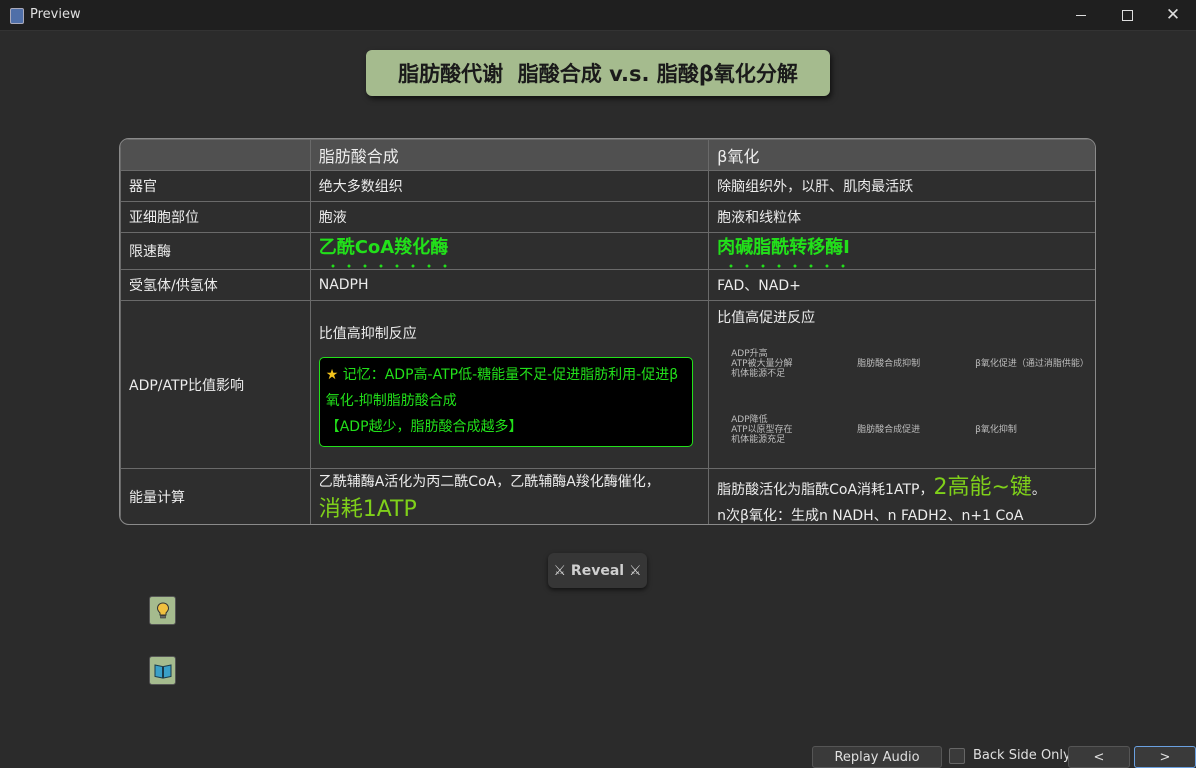  What do you see at coordinates (215, 496) in the screenshot?
I see `row-label-energy: 能量计算` at bounding box center [215, 496].